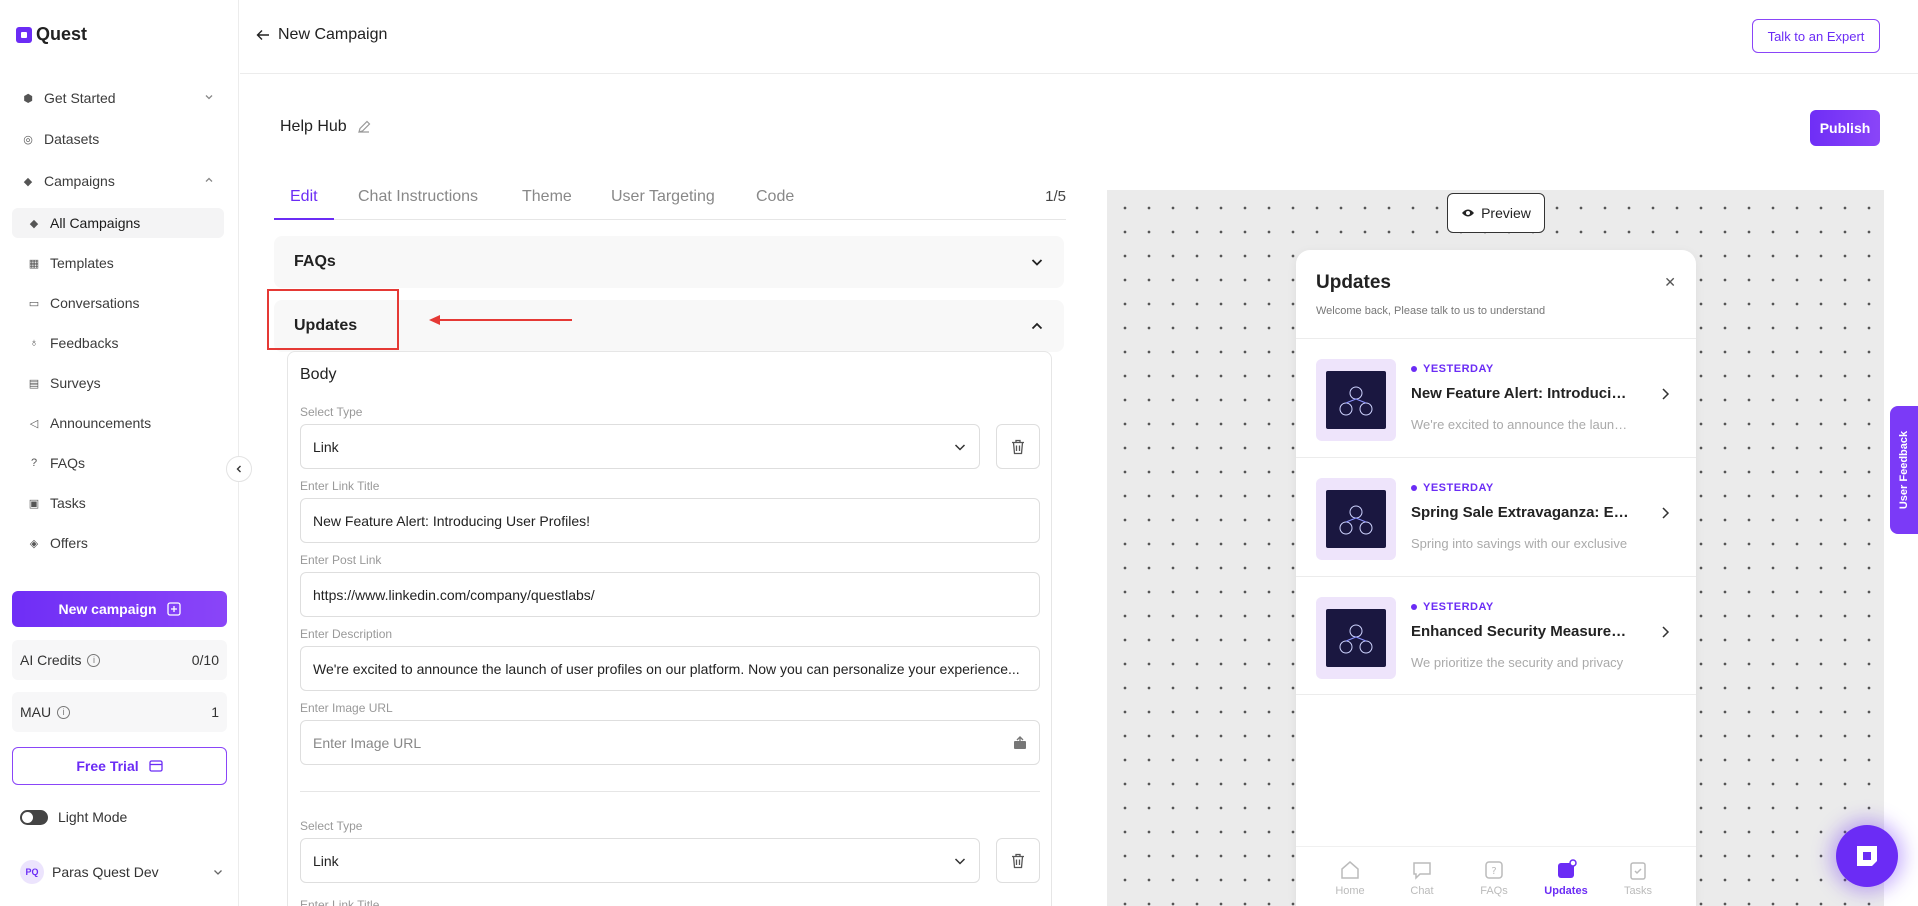 The height and width of the screenshot is (906, 1918). Describe the element at coordinates (670, 742) in the screenshot. I see `image-url-input: Enter Image URL` at that location.